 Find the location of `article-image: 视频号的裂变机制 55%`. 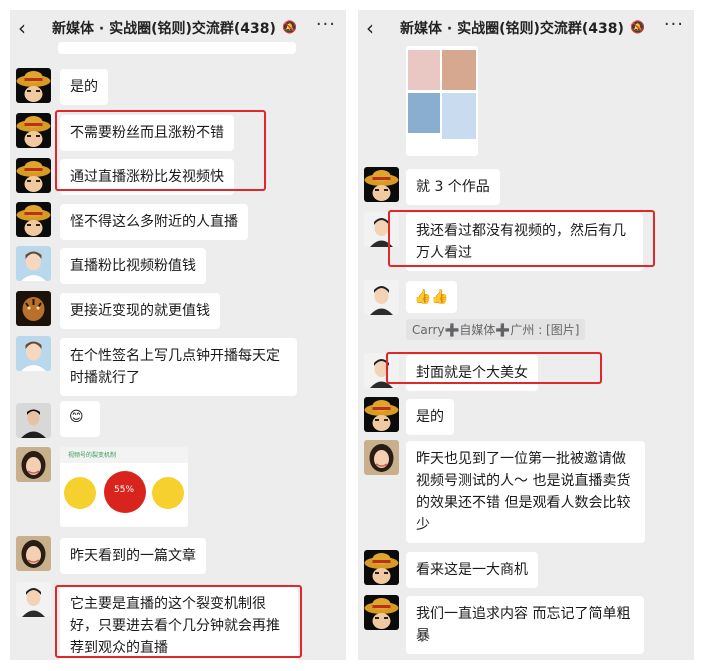

article-image: 视频号的裂变机制 55% is located at coordinates (124, 487).